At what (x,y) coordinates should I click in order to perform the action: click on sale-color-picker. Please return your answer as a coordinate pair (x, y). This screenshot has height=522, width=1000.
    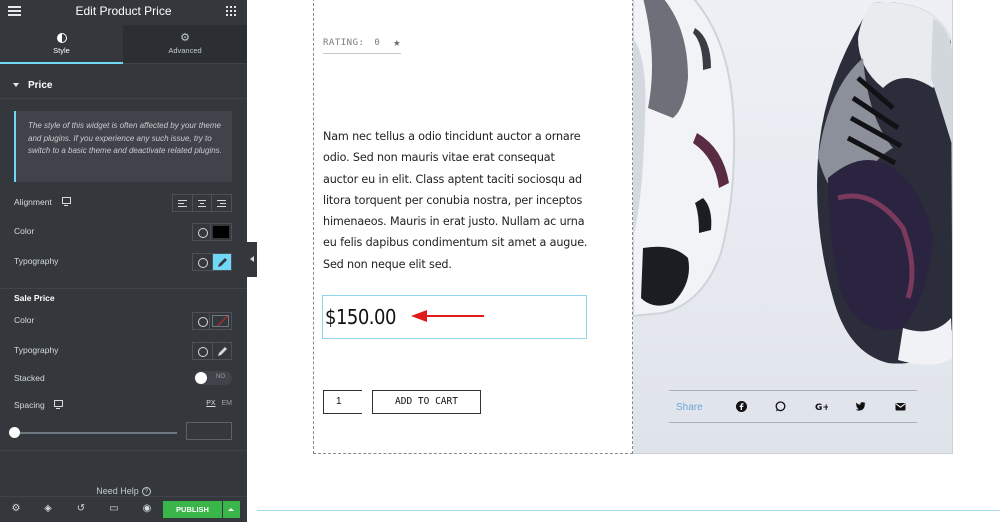
    Looking at the image, I should click on (212, 321).